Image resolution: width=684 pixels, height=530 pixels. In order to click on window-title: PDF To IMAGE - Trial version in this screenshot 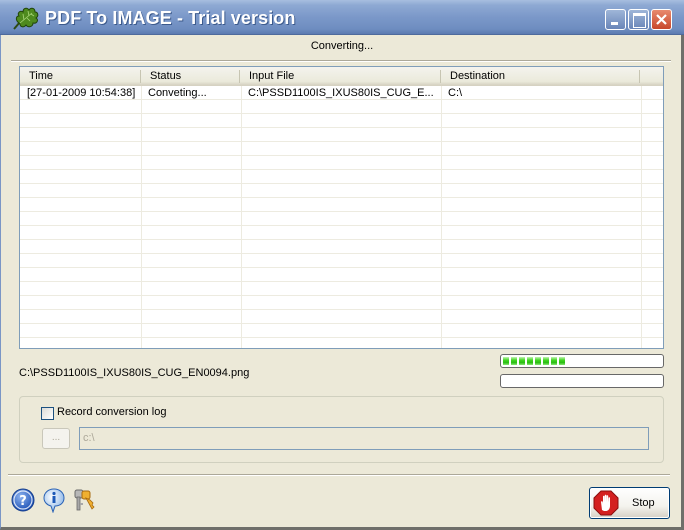, I will do `click(170, 18)`.